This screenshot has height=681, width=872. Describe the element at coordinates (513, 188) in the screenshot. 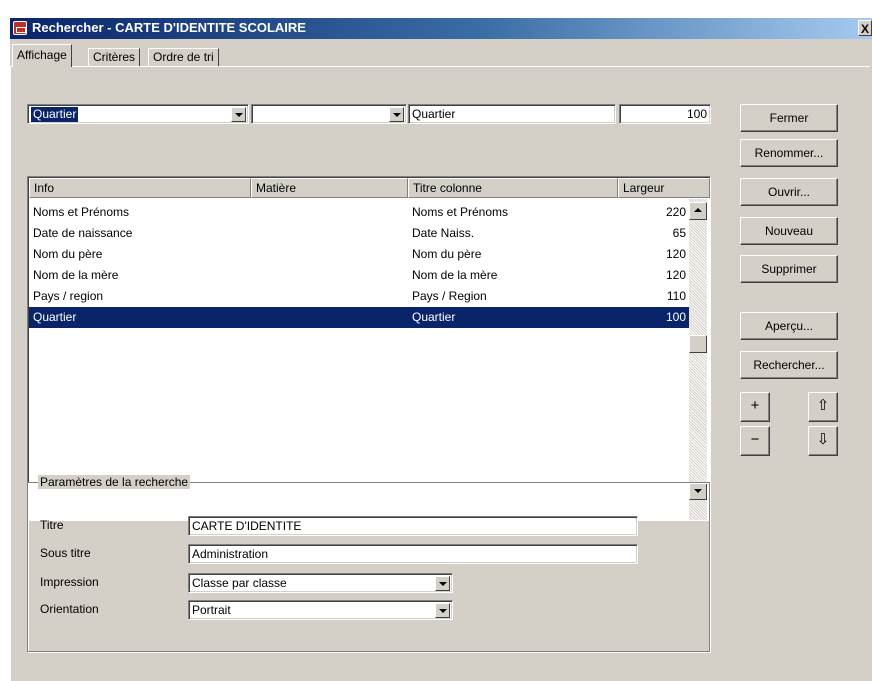

I see `column-header-titre-colonne: Titre colonne` at that location.